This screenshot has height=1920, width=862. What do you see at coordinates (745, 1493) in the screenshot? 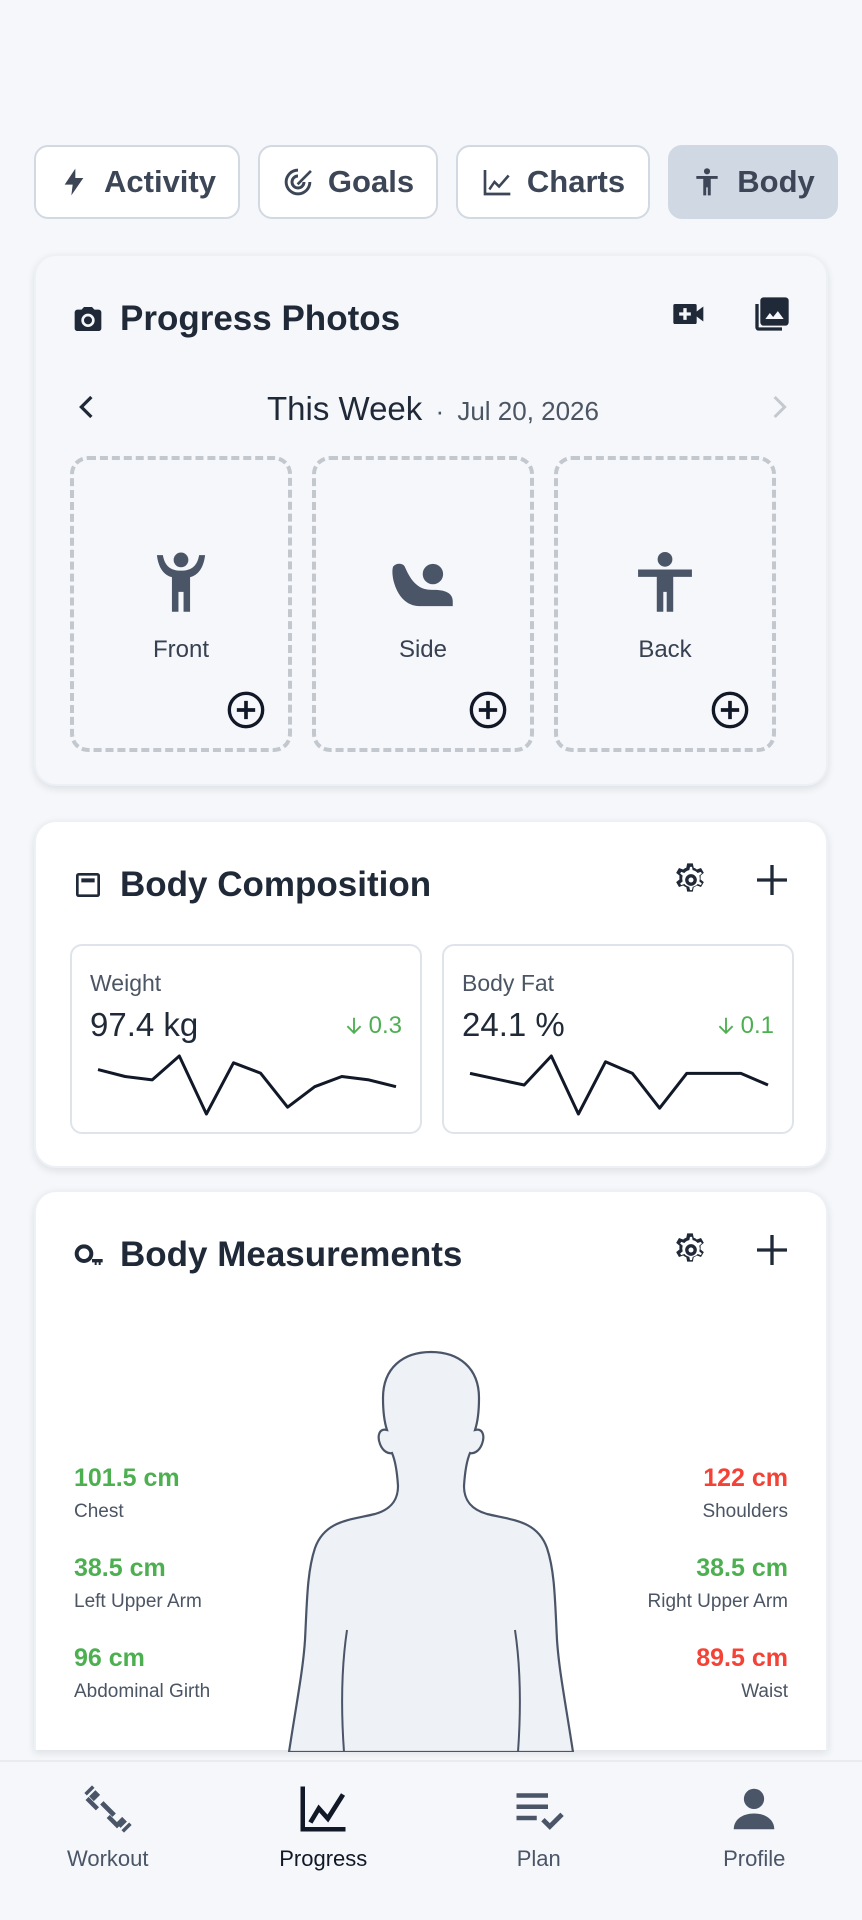
I see `measurement-shoulders: 122 cm Shoulders` at bounding box center [745, 1493].